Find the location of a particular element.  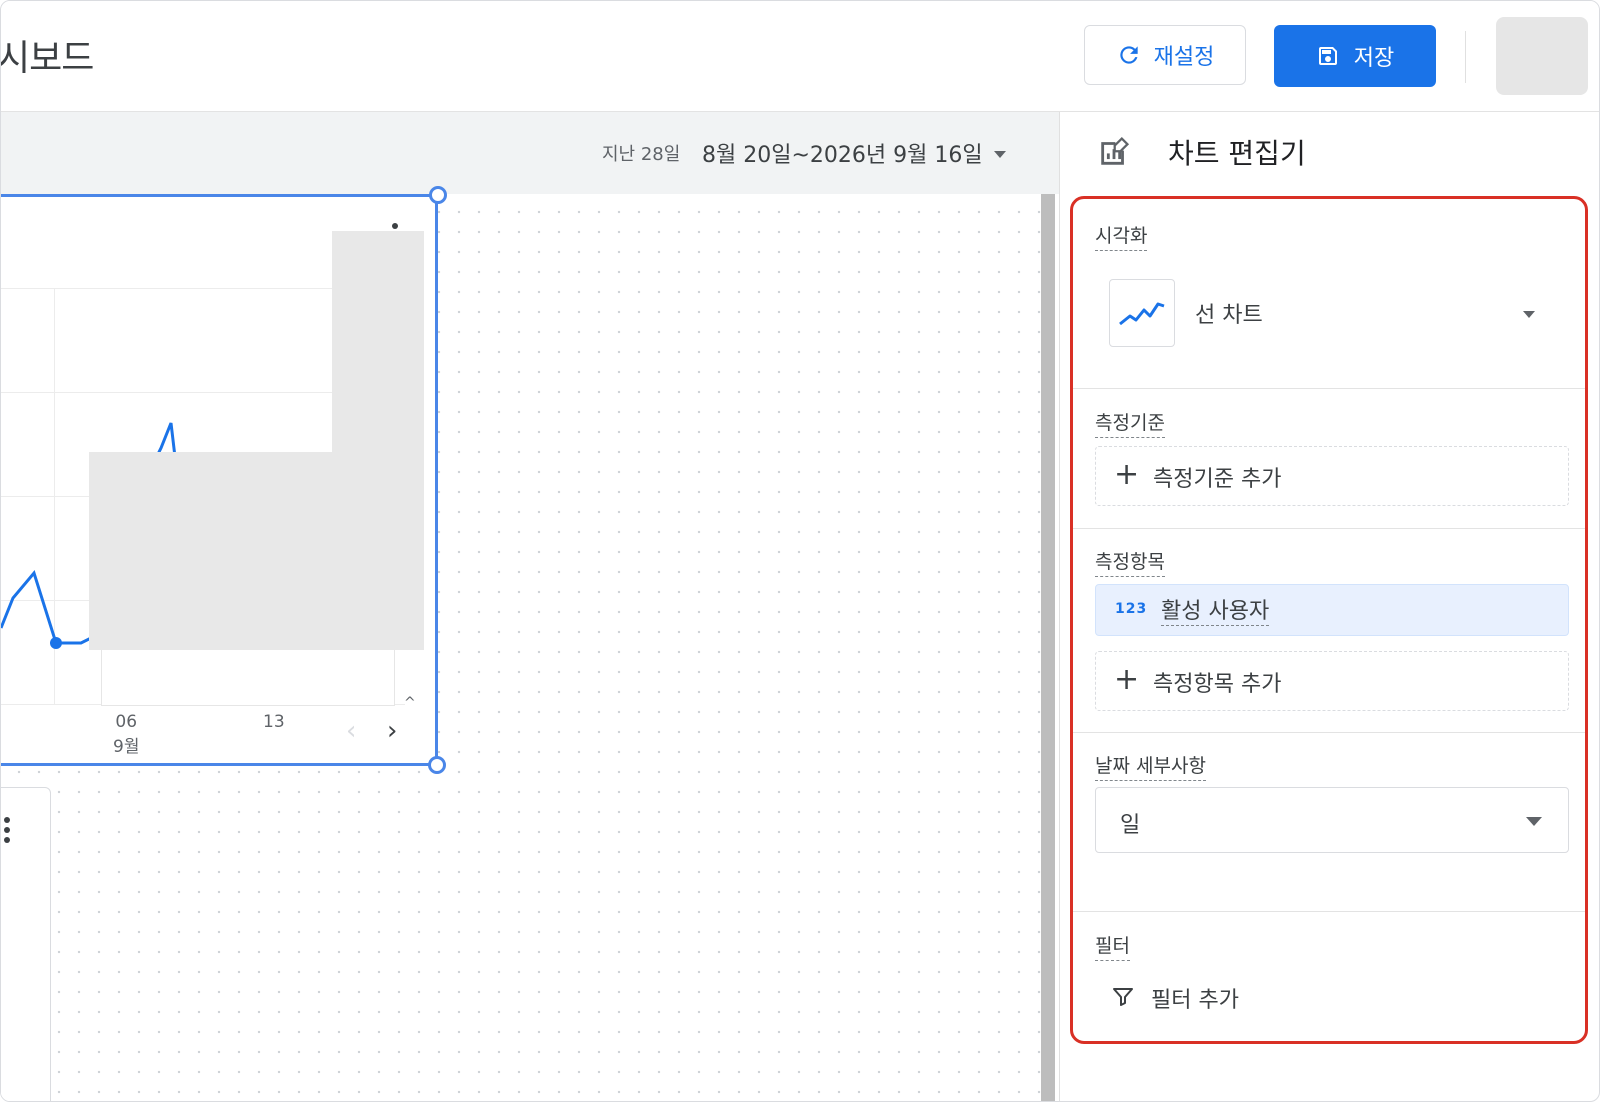

avatar is located at coordinates (1542, 56).